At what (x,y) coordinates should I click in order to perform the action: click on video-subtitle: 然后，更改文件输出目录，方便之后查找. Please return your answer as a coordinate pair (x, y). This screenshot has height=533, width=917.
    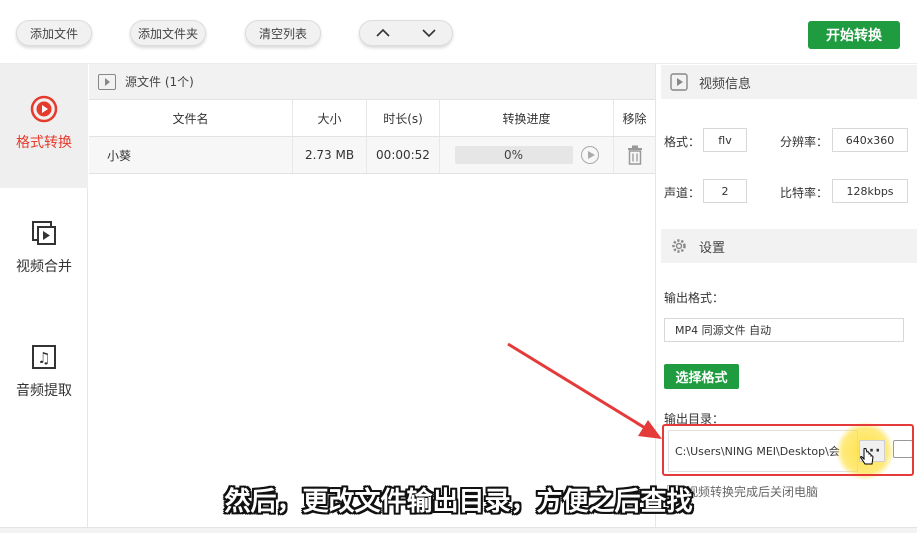
    Looking at the image, I should click on (458, 502).